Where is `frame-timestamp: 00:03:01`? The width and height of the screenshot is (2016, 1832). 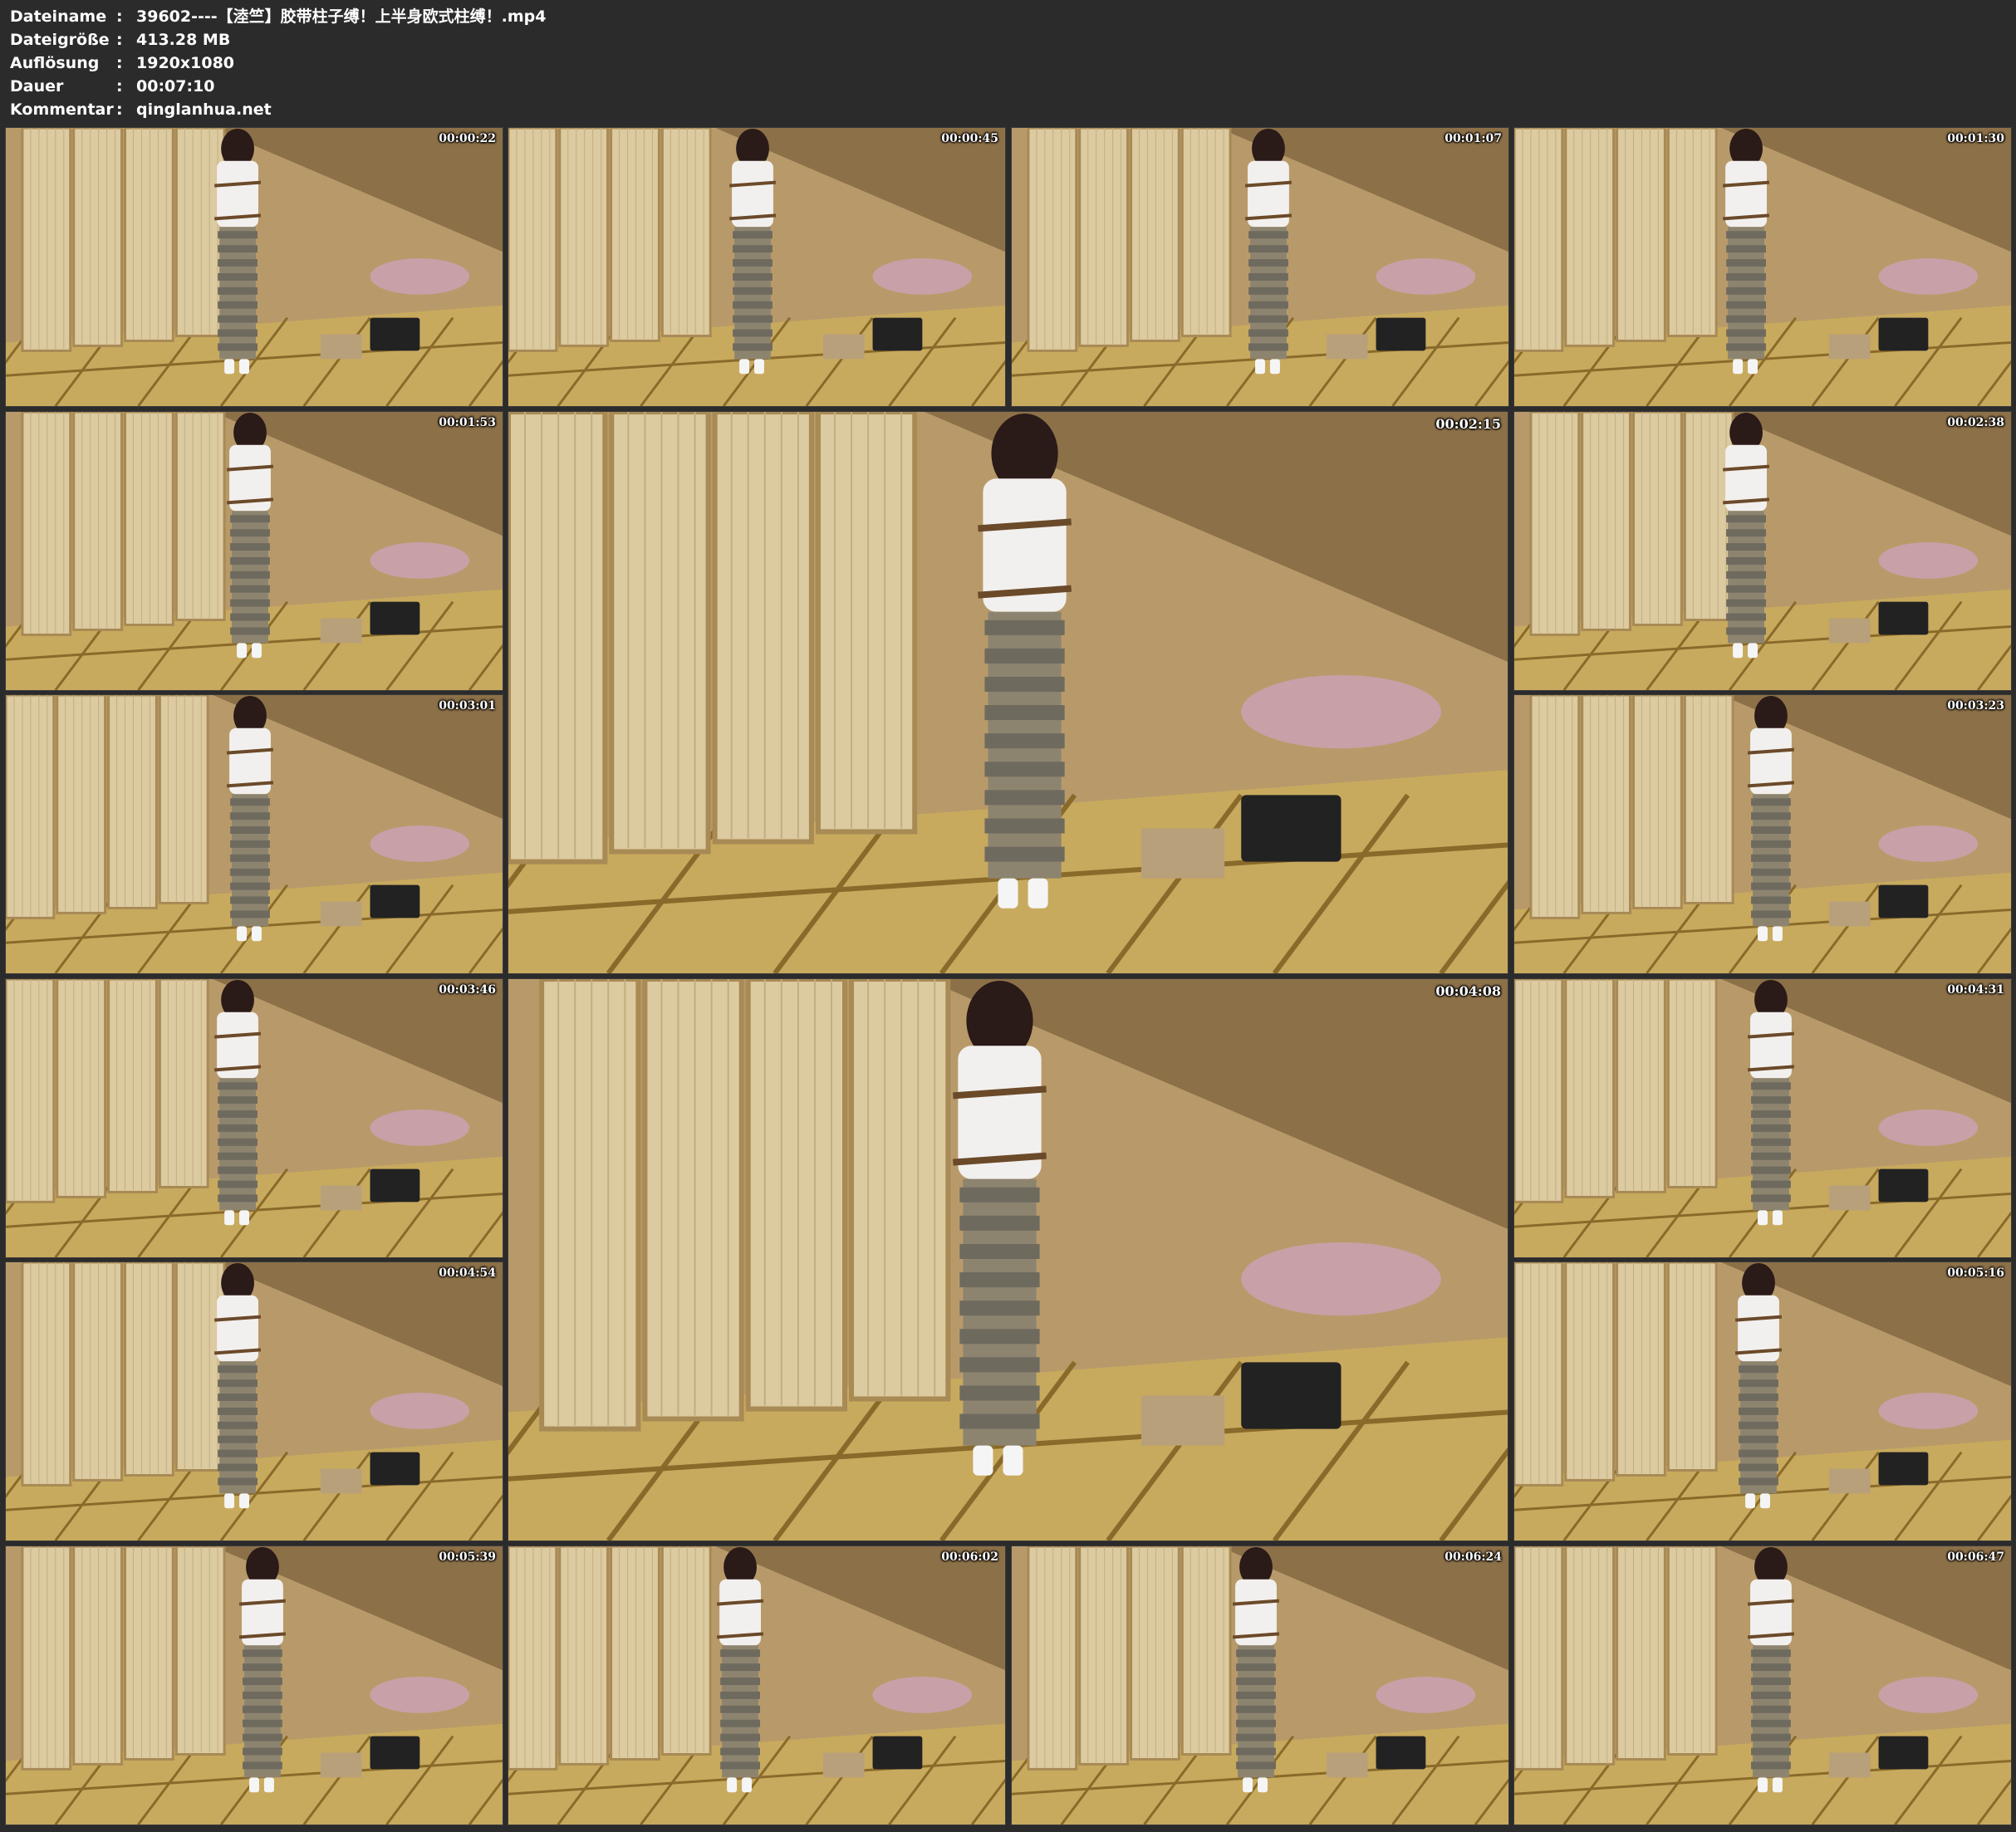 frame-timestamp: 00:03:01 is located at coordinates (467, 706).